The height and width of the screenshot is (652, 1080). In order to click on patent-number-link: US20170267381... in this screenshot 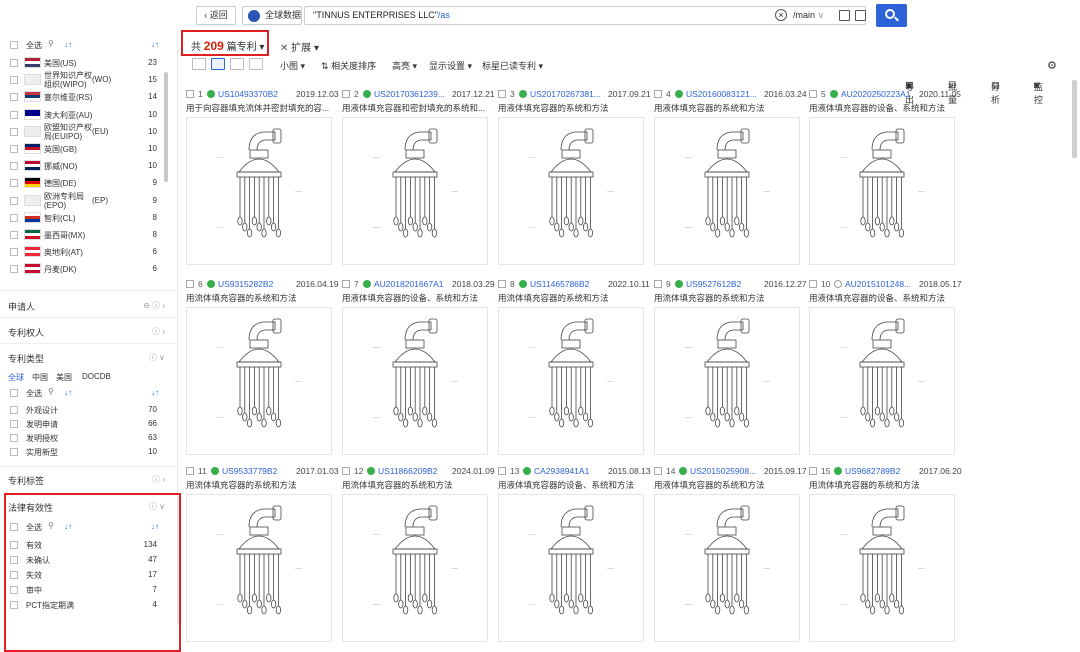, I will do `click(565, 94)`.